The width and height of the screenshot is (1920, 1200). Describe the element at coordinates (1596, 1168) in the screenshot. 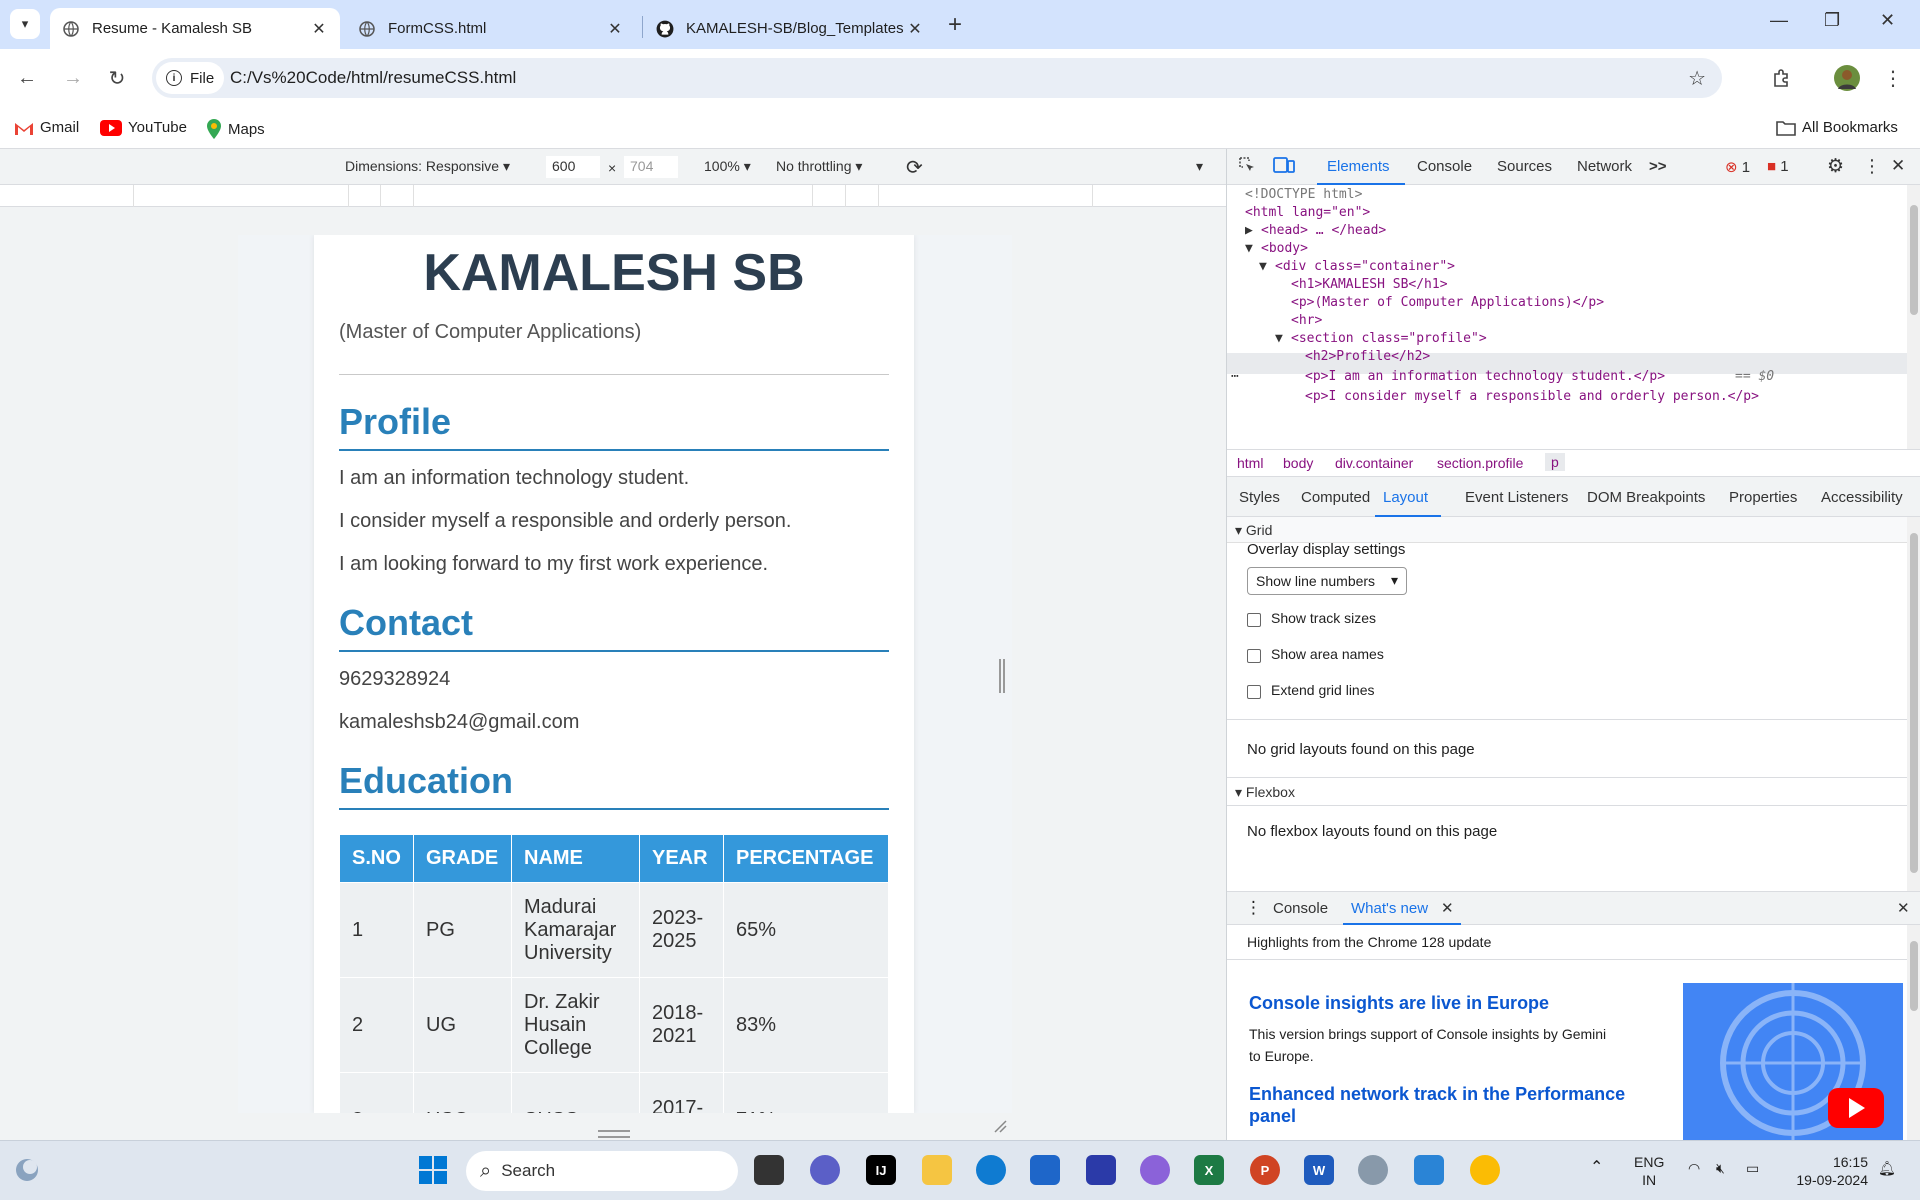

I see `chevron-up-icon: ⌃` at that location.